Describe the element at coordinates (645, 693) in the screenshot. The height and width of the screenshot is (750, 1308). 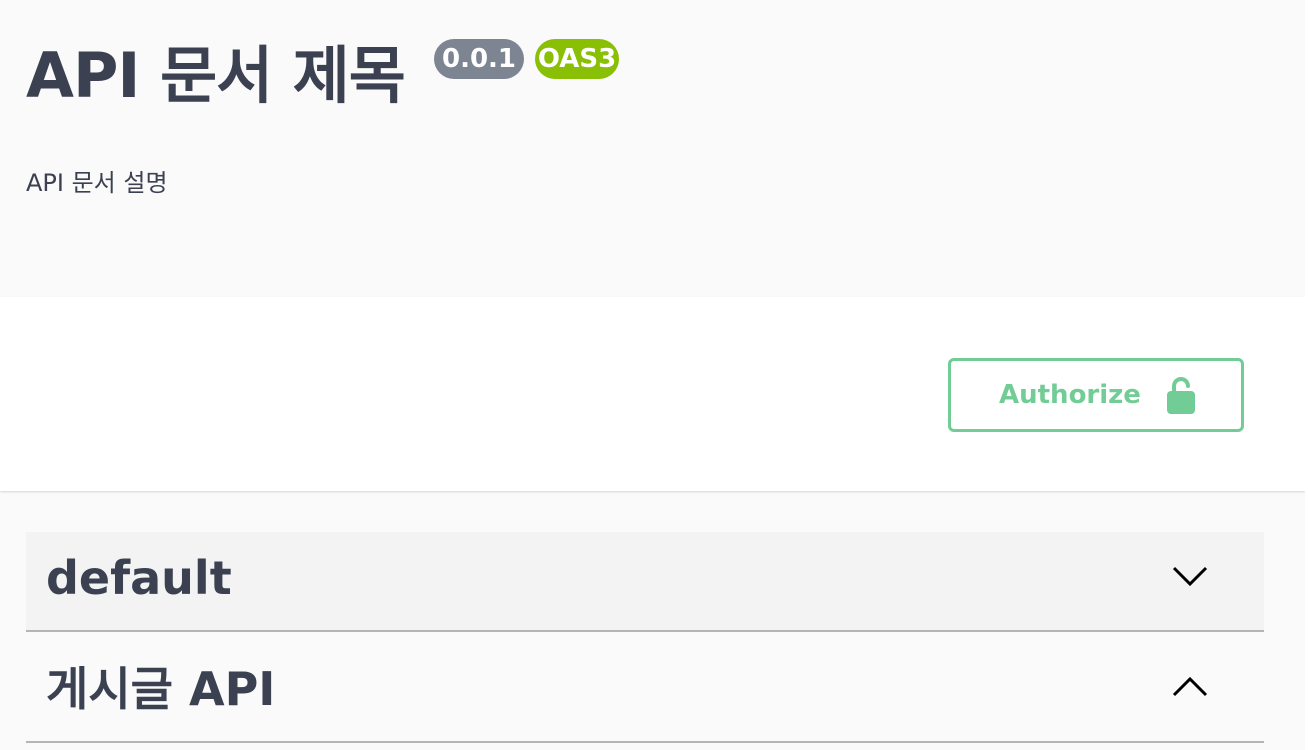
I see `tag-section-post-api: 게시글 API` at that location.